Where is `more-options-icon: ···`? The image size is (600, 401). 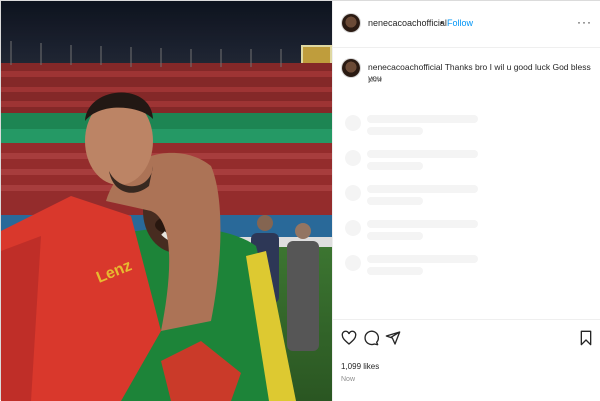
more-options-icon: ··· is located at coordinates (584, 22).